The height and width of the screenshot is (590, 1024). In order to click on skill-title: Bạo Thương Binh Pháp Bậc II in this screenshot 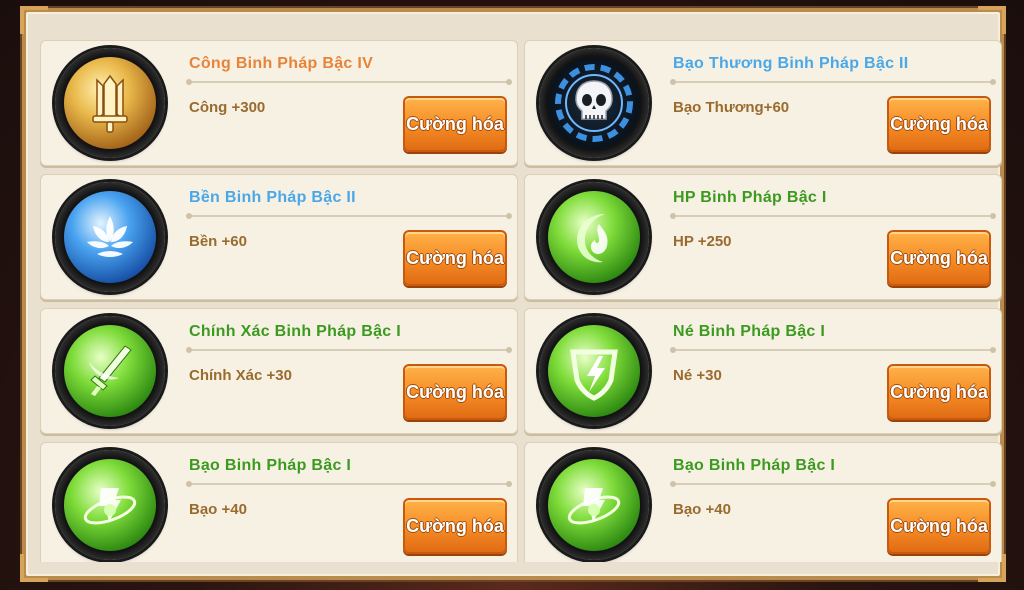, I will do `click(791, 63)`.